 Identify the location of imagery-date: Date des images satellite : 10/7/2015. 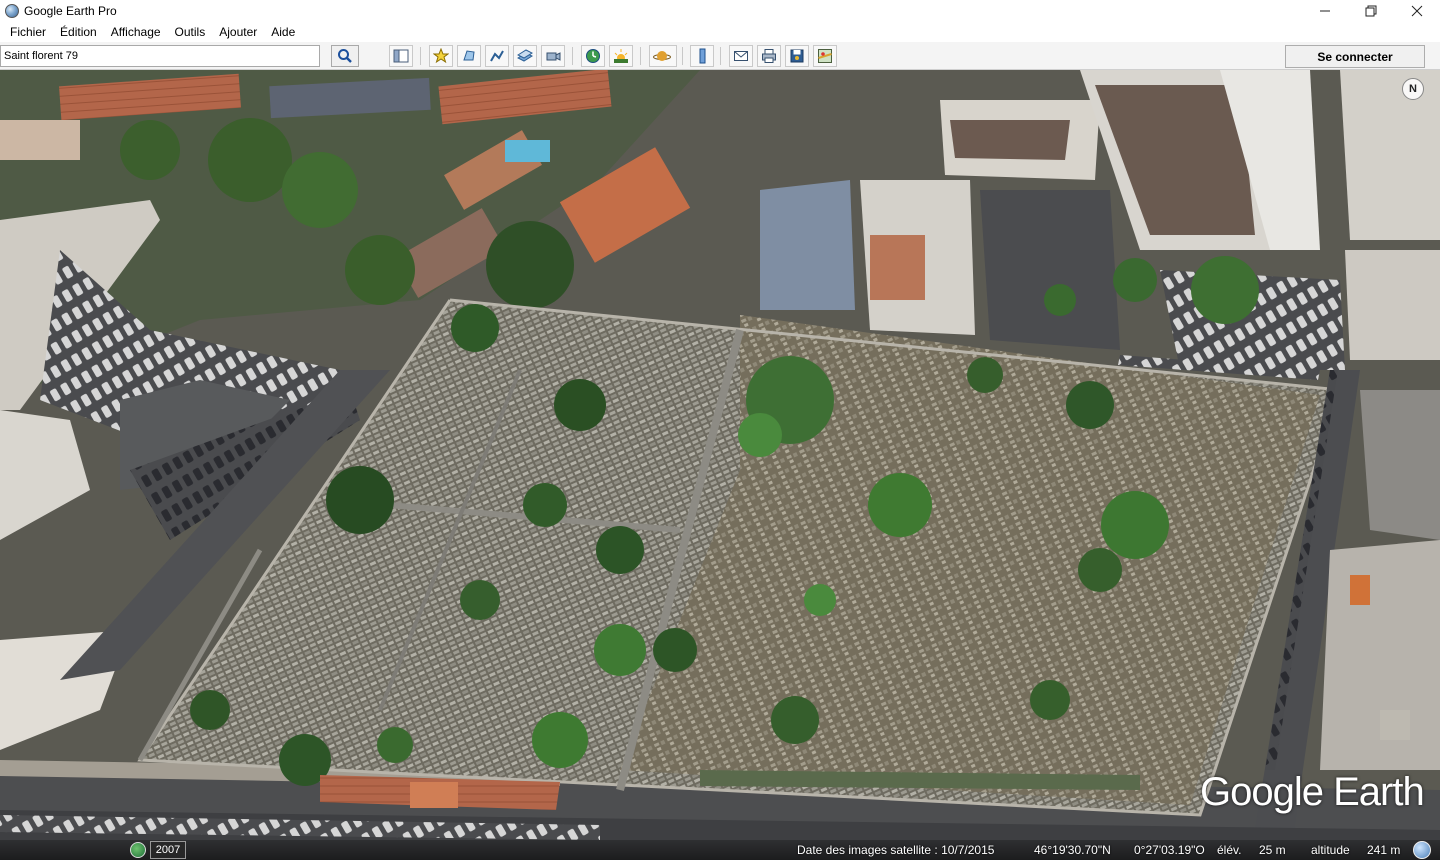
(896, 850).